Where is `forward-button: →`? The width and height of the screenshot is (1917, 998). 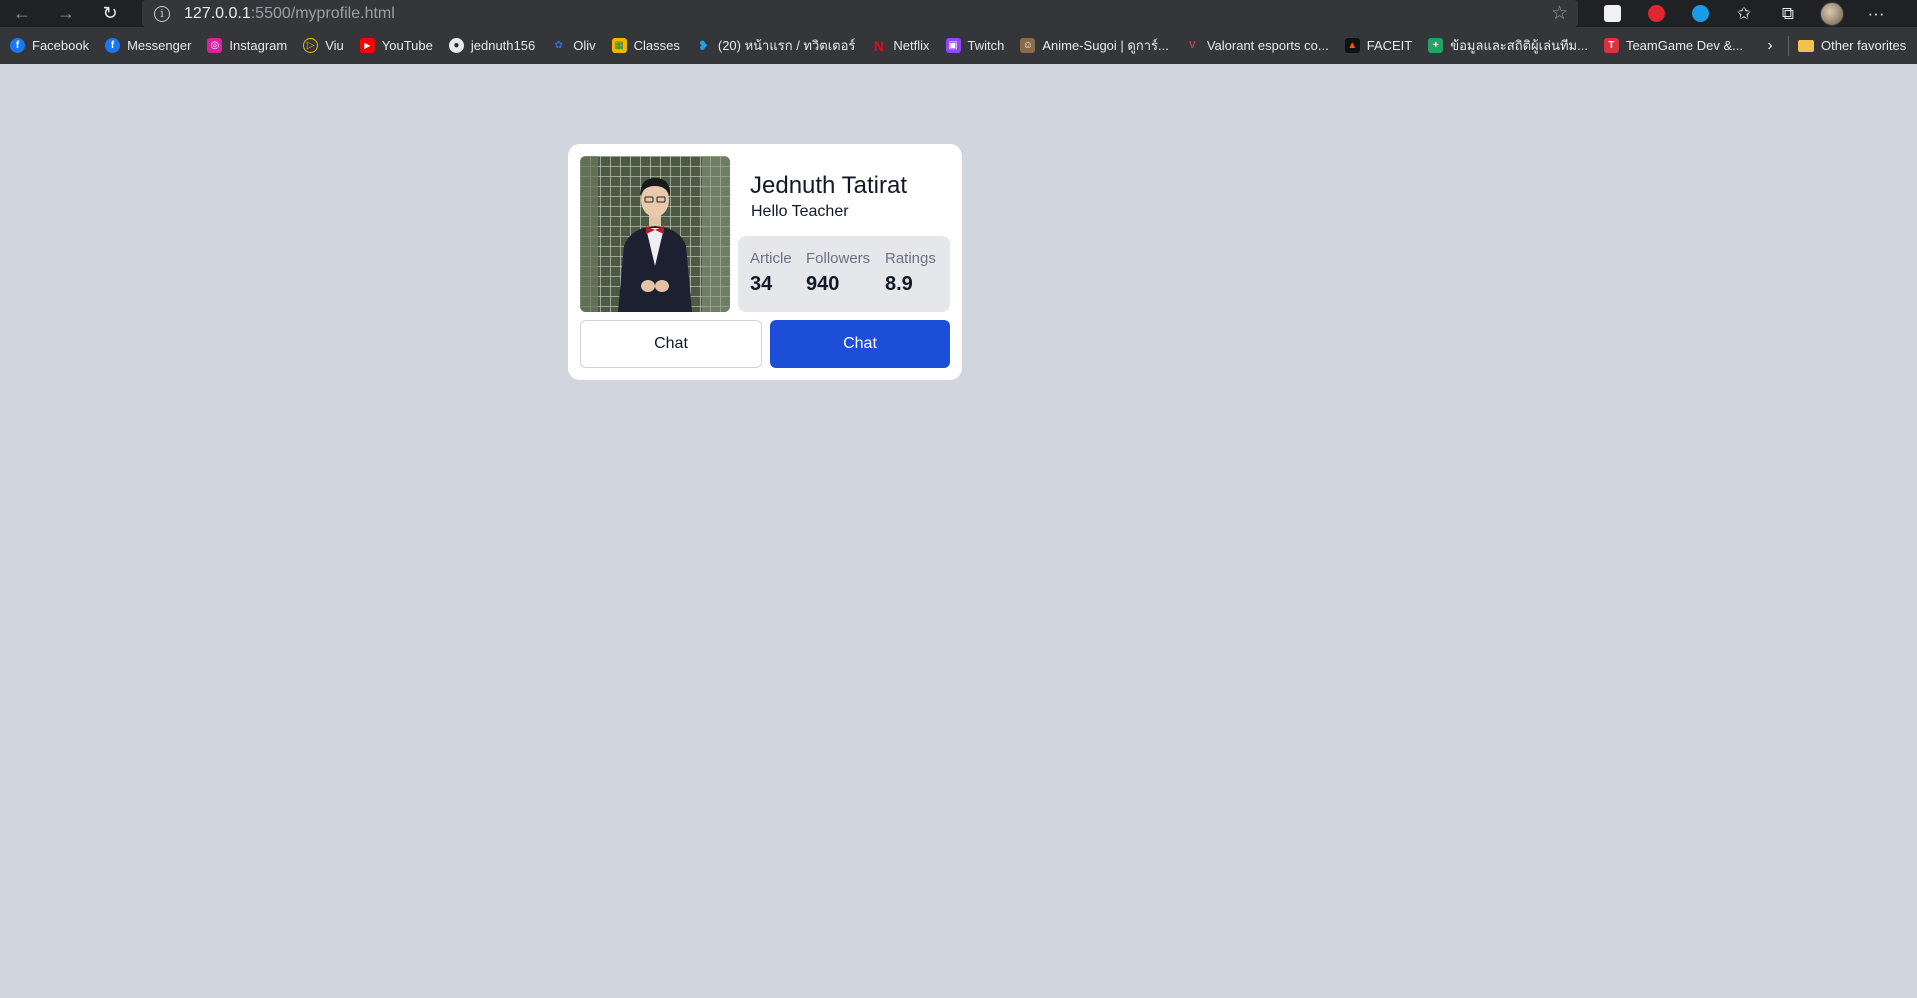 forward-button: → is located at coordinates (66, 13).